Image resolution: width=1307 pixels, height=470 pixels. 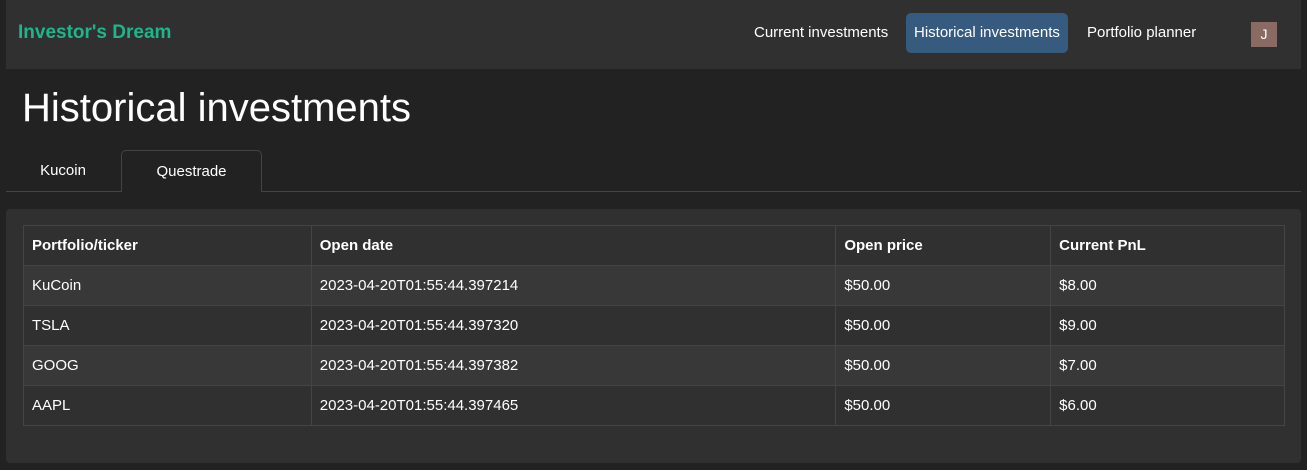 I want to click on header-open-price: Open price, so click(x=943, y=245).